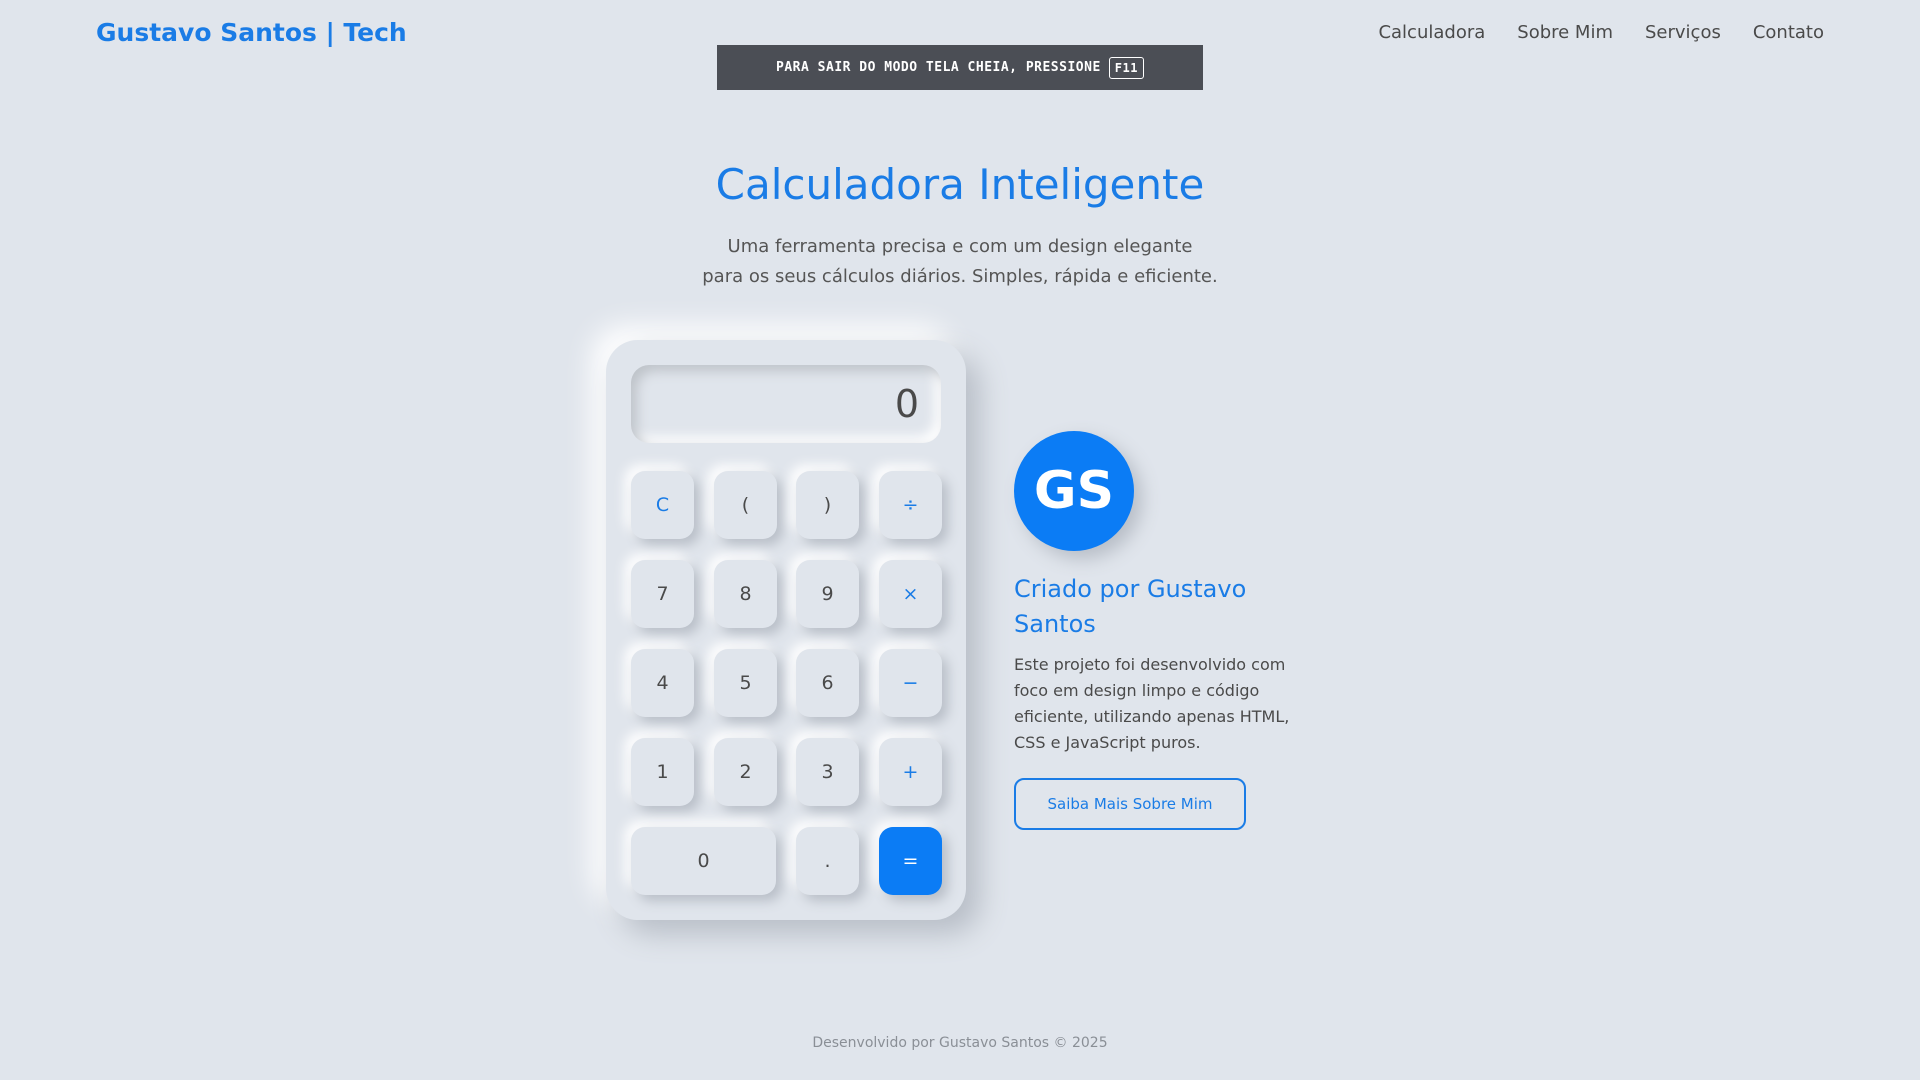  Describe the element at coordinates (910, 861) in the screenshot. I see `key-equals: =` at that location.